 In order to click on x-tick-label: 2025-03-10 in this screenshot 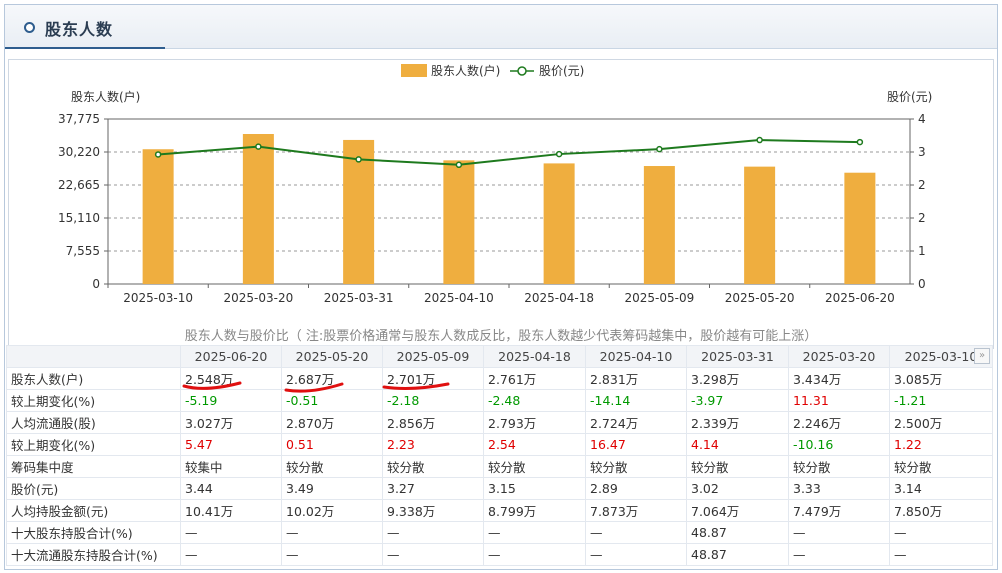, I will do `click(158, 298)`.